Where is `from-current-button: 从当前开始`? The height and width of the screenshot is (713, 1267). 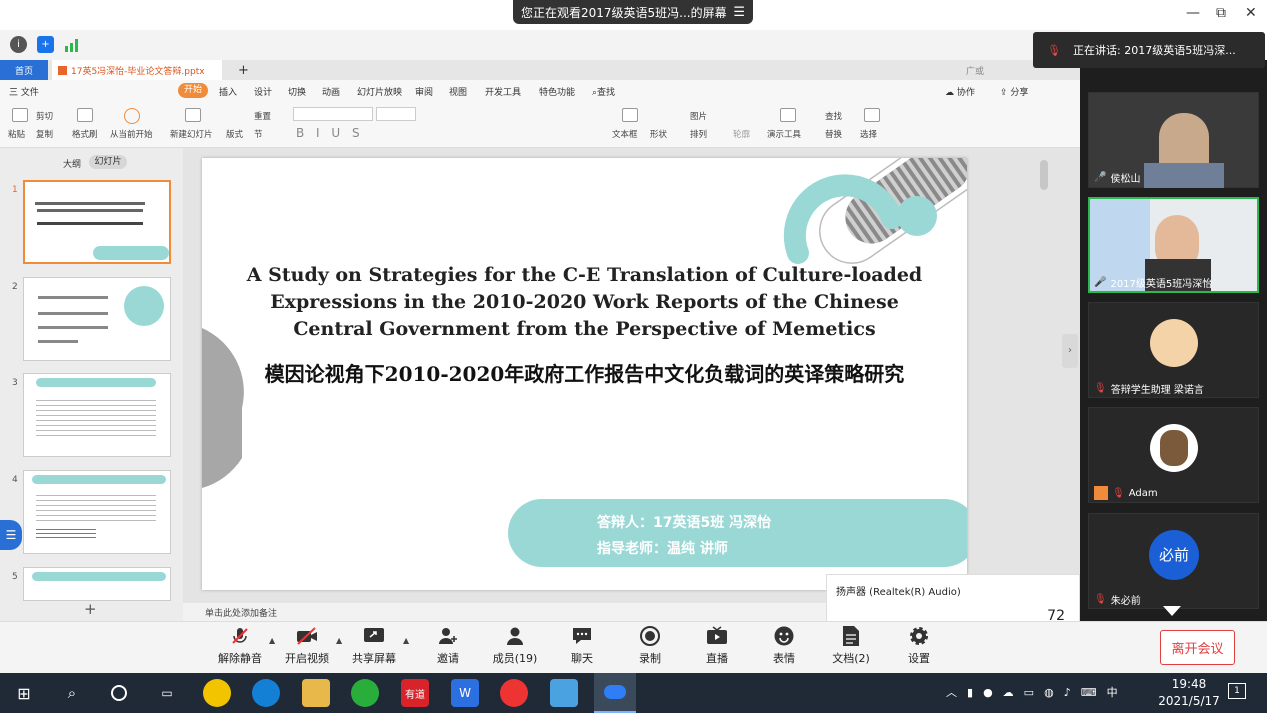
from-current-button: 从当前开始 is located at coordinates (131, 134).